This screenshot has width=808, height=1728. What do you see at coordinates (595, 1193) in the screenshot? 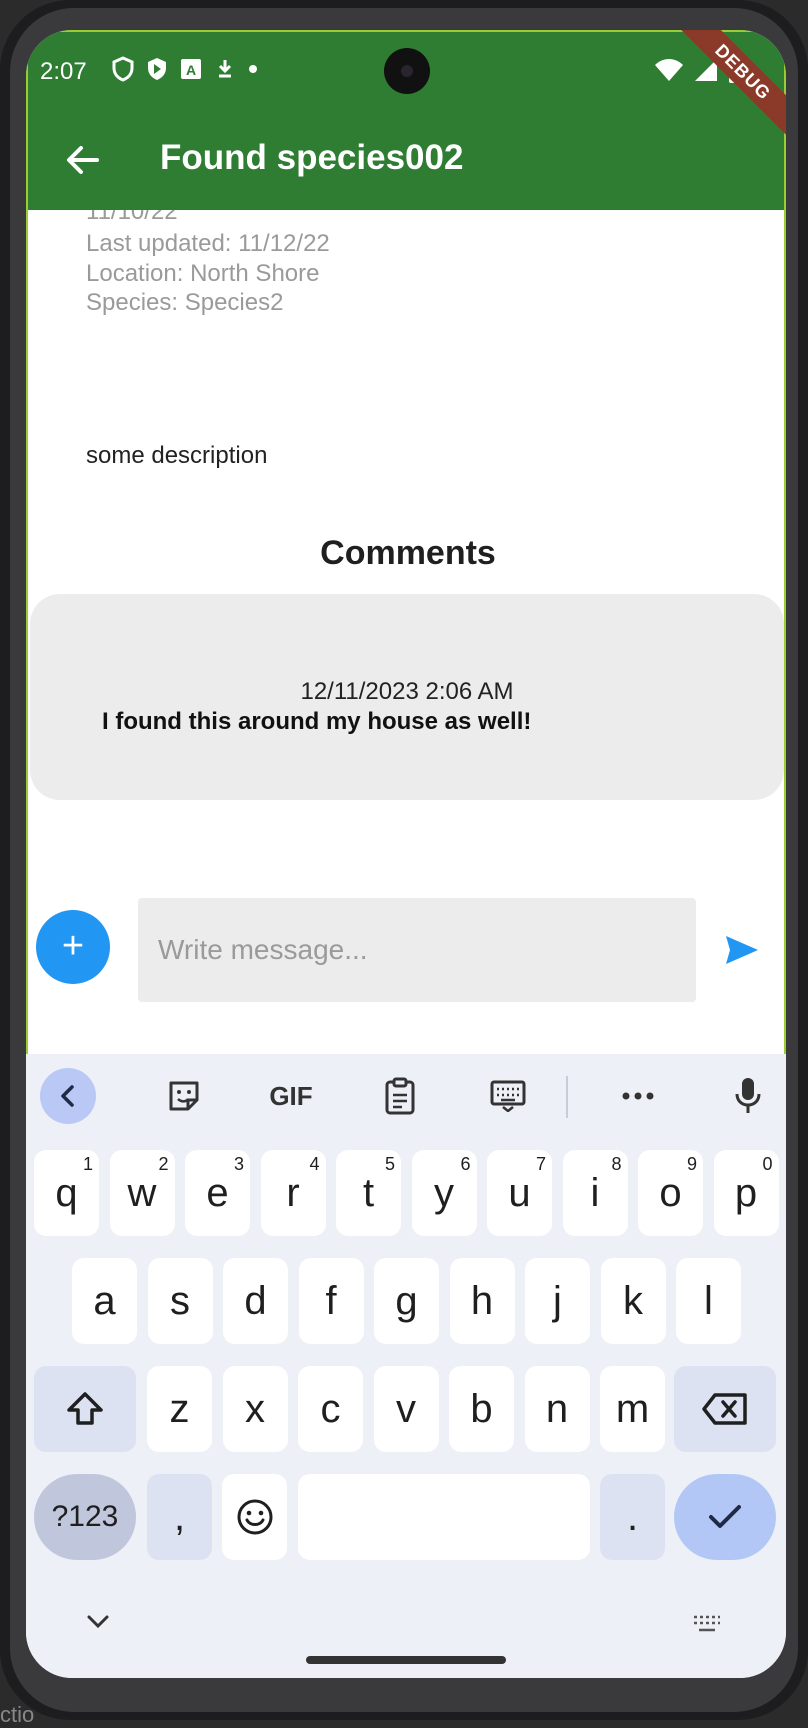
I see `key-i: i8` at bounding box center [595, 1193].